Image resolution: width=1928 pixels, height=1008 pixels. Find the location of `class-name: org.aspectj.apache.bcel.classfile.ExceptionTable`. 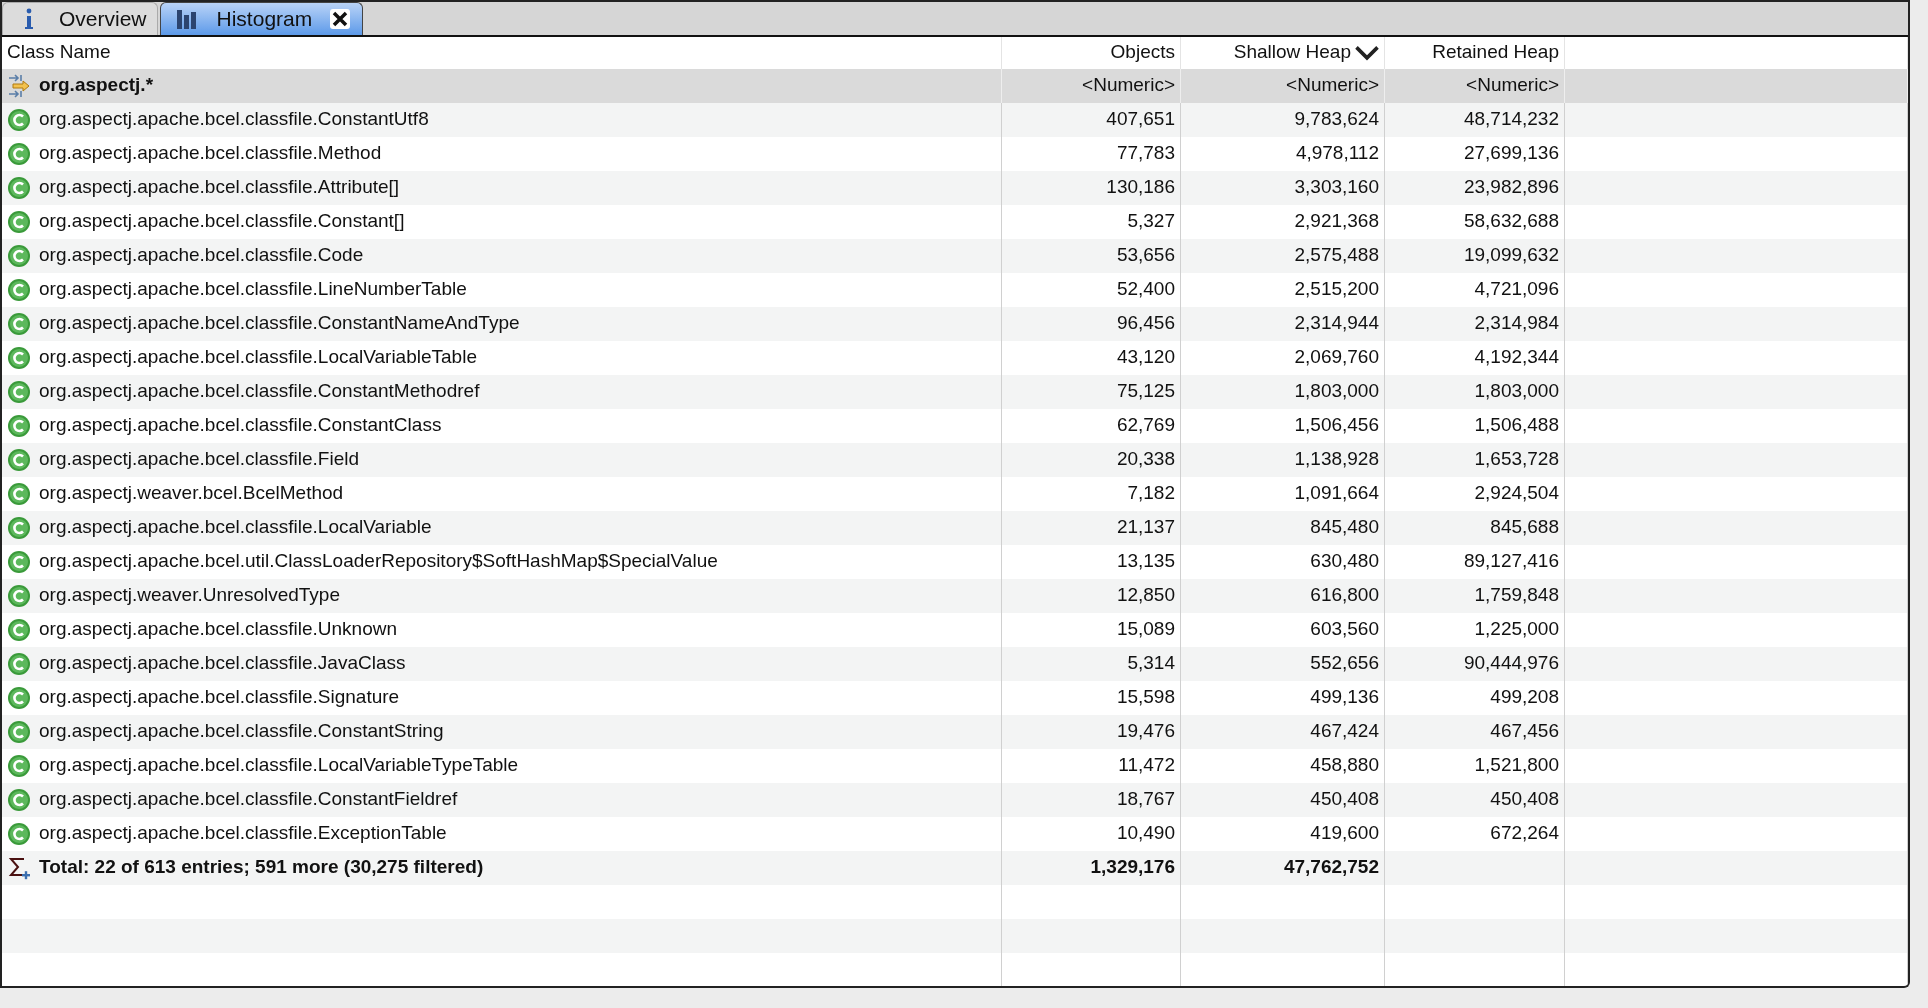

class-name: org.aspectj.apache.bcel.classfile.ExceptionTable is located at coordinates (243, 833).